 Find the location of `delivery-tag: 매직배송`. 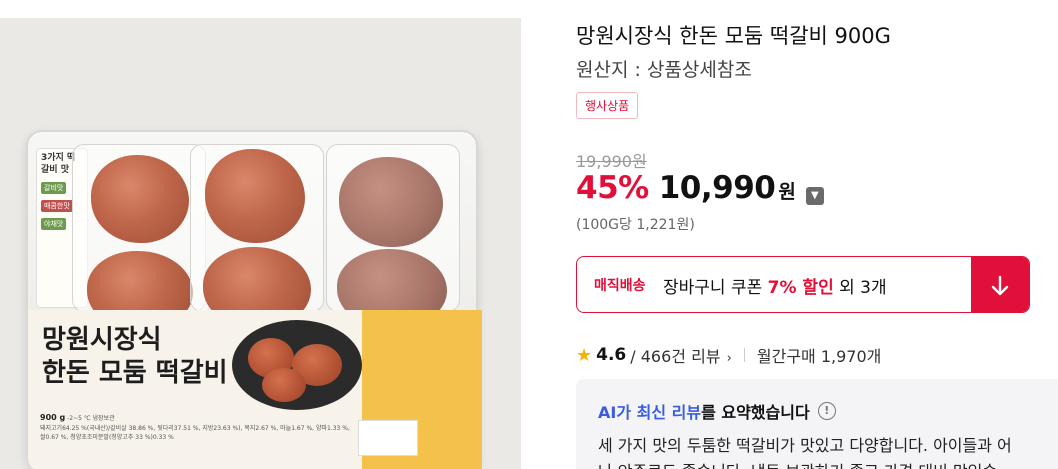

delivery-tag: 매직배송 is located at coordinates (620, 286).